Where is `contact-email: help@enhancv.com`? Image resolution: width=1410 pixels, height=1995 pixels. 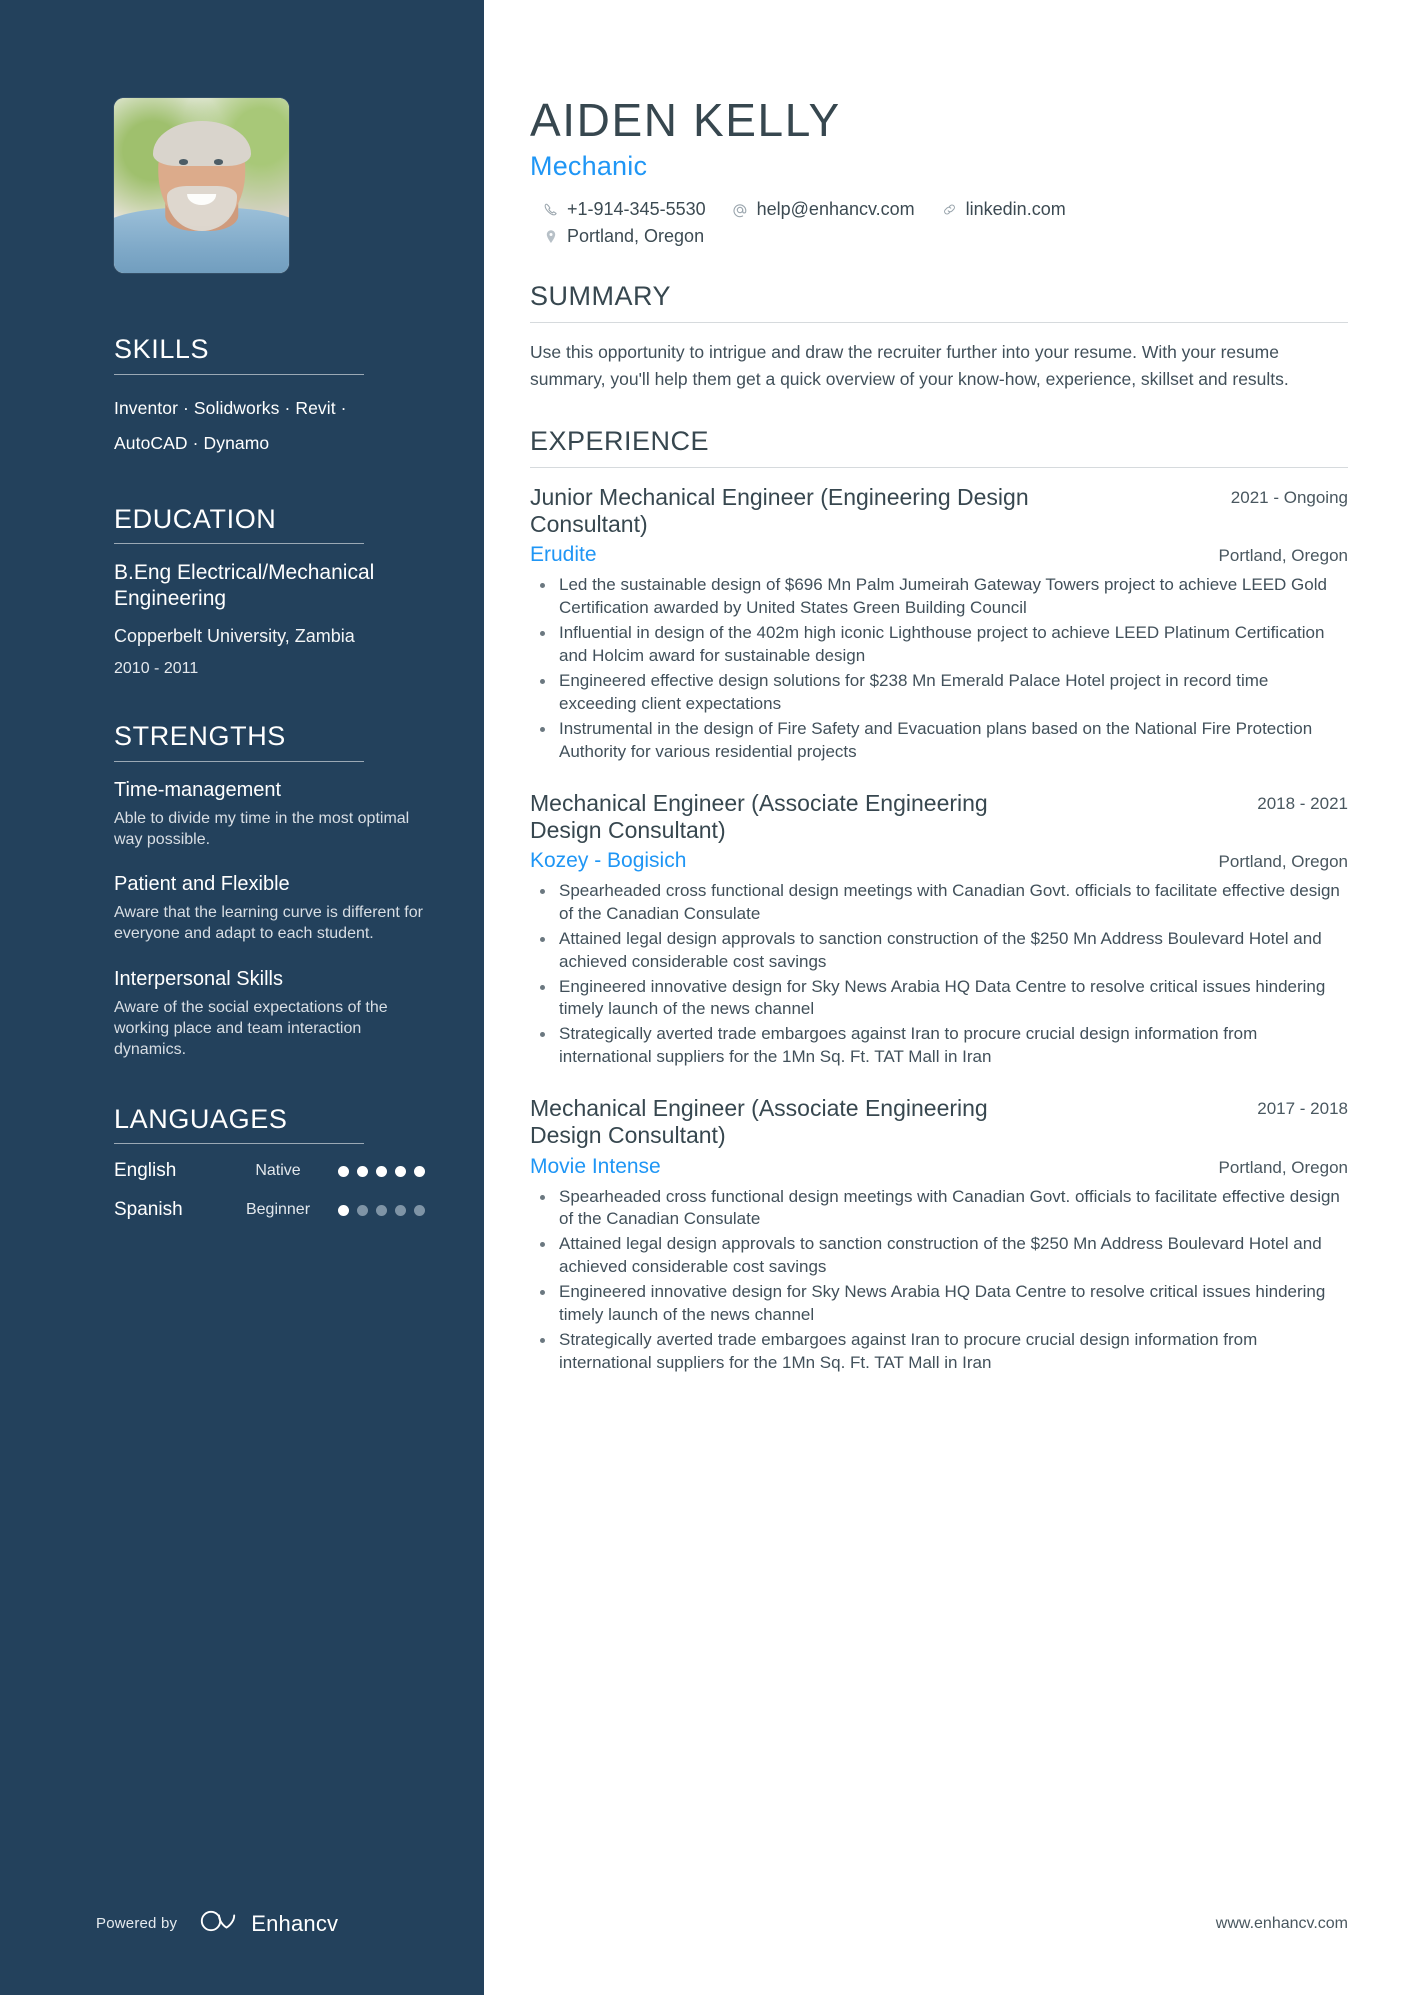
contact-email: help@enhancv.com is located at coordinates (823, 209).